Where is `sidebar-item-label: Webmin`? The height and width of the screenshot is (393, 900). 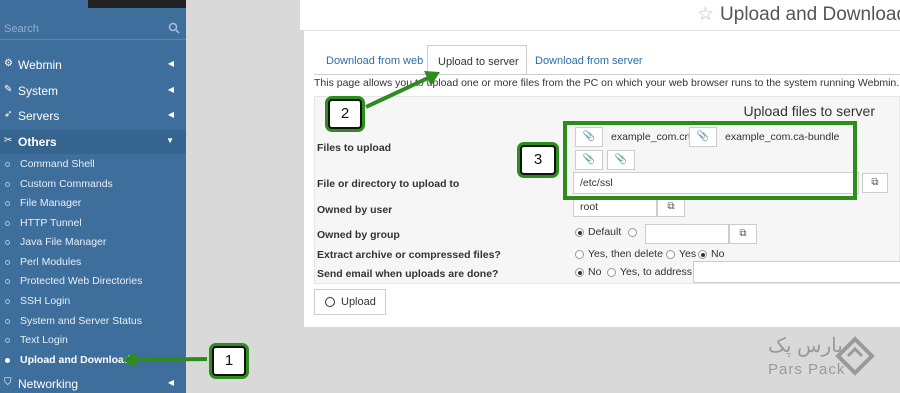 sidebar-item-label: Webmin is located at coordinates (40, 65).